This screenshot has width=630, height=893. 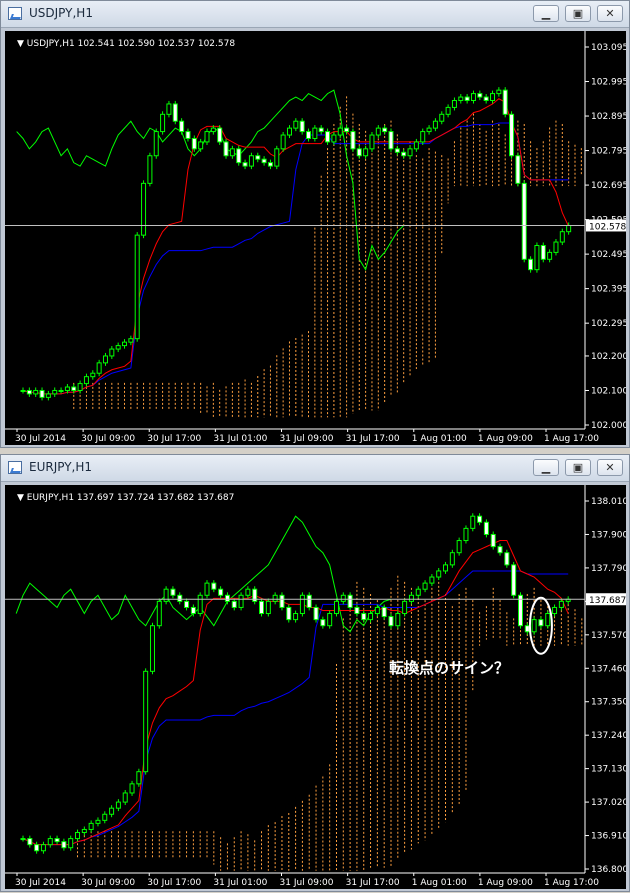 What do you see at coordinates (608, 636) in the screenshot?
I see `price-label: 137.570` at bounding box center [608, 636].